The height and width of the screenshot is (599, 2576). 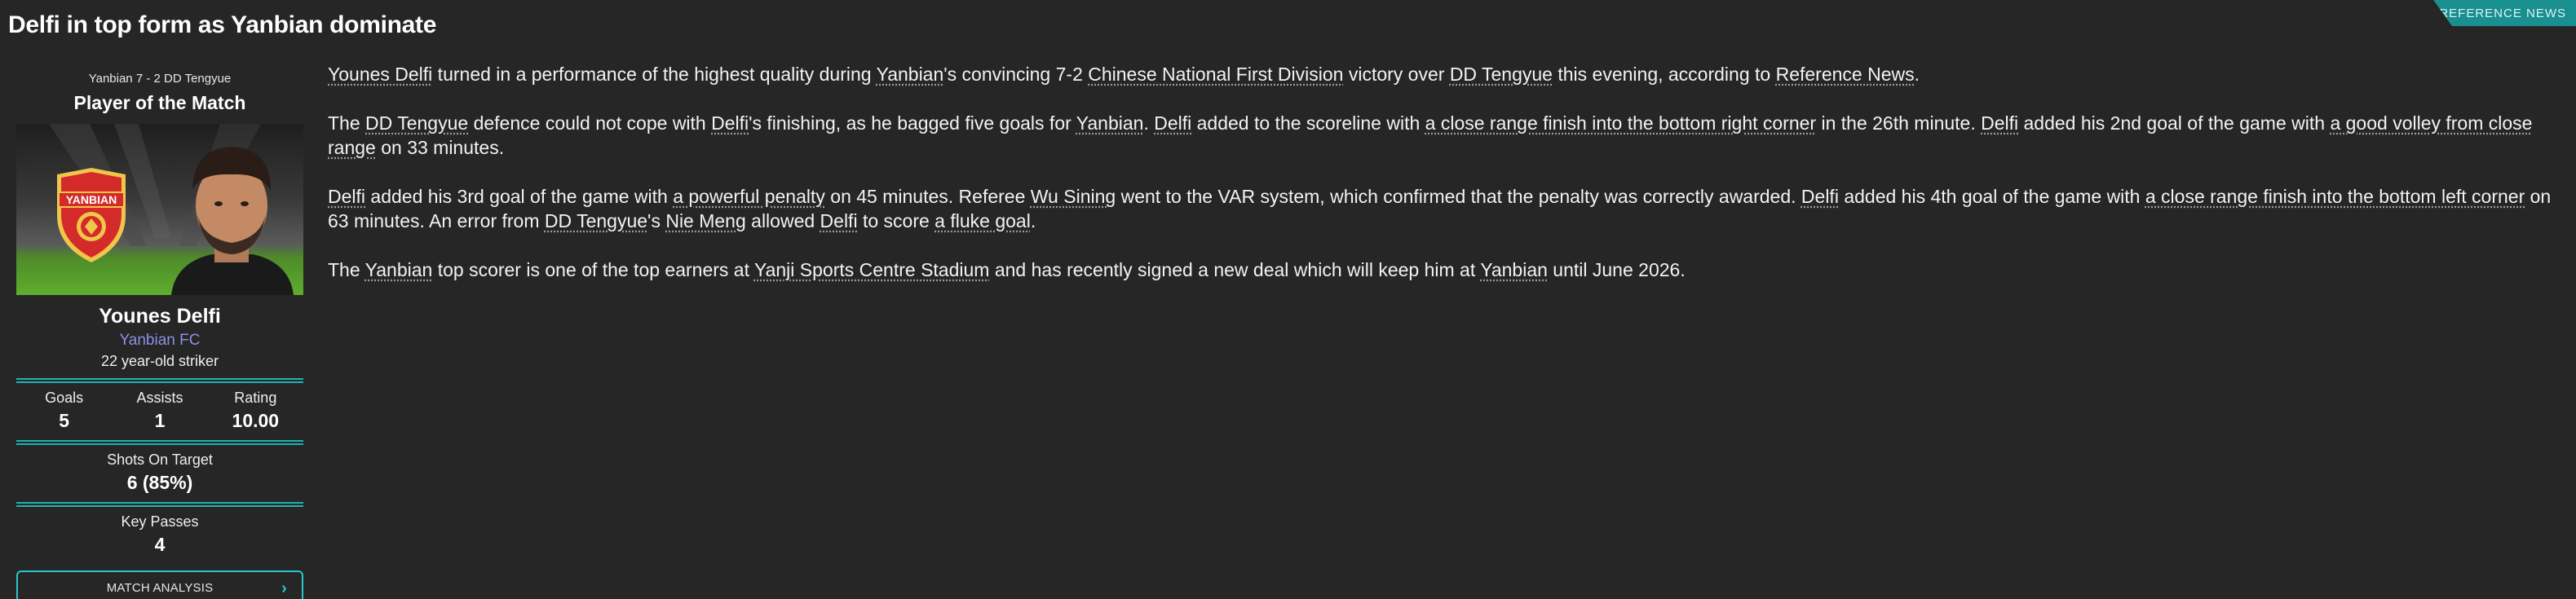 I want to click on stat-label: Key Passes, so click(x=159, y=522).